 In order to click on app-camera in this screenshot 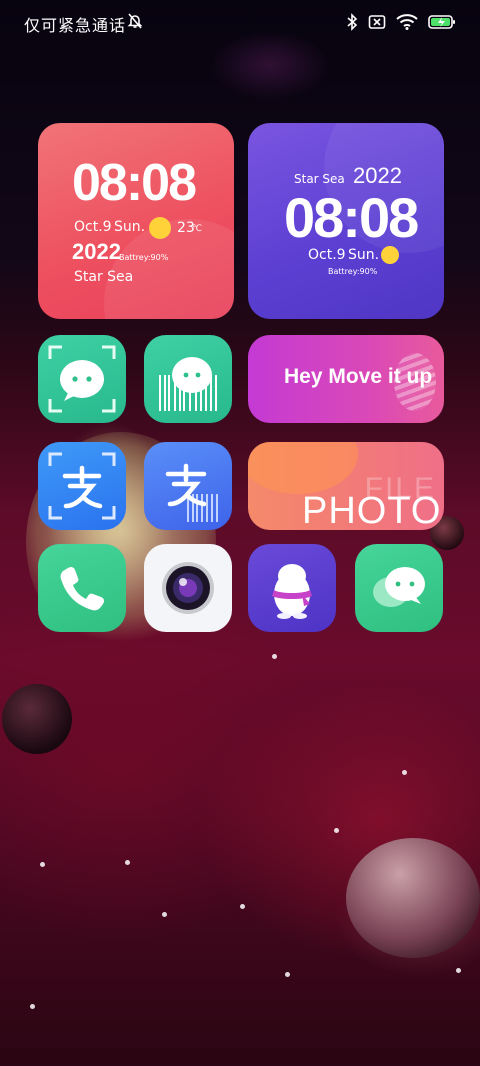, I will do `click(188, 588)`.